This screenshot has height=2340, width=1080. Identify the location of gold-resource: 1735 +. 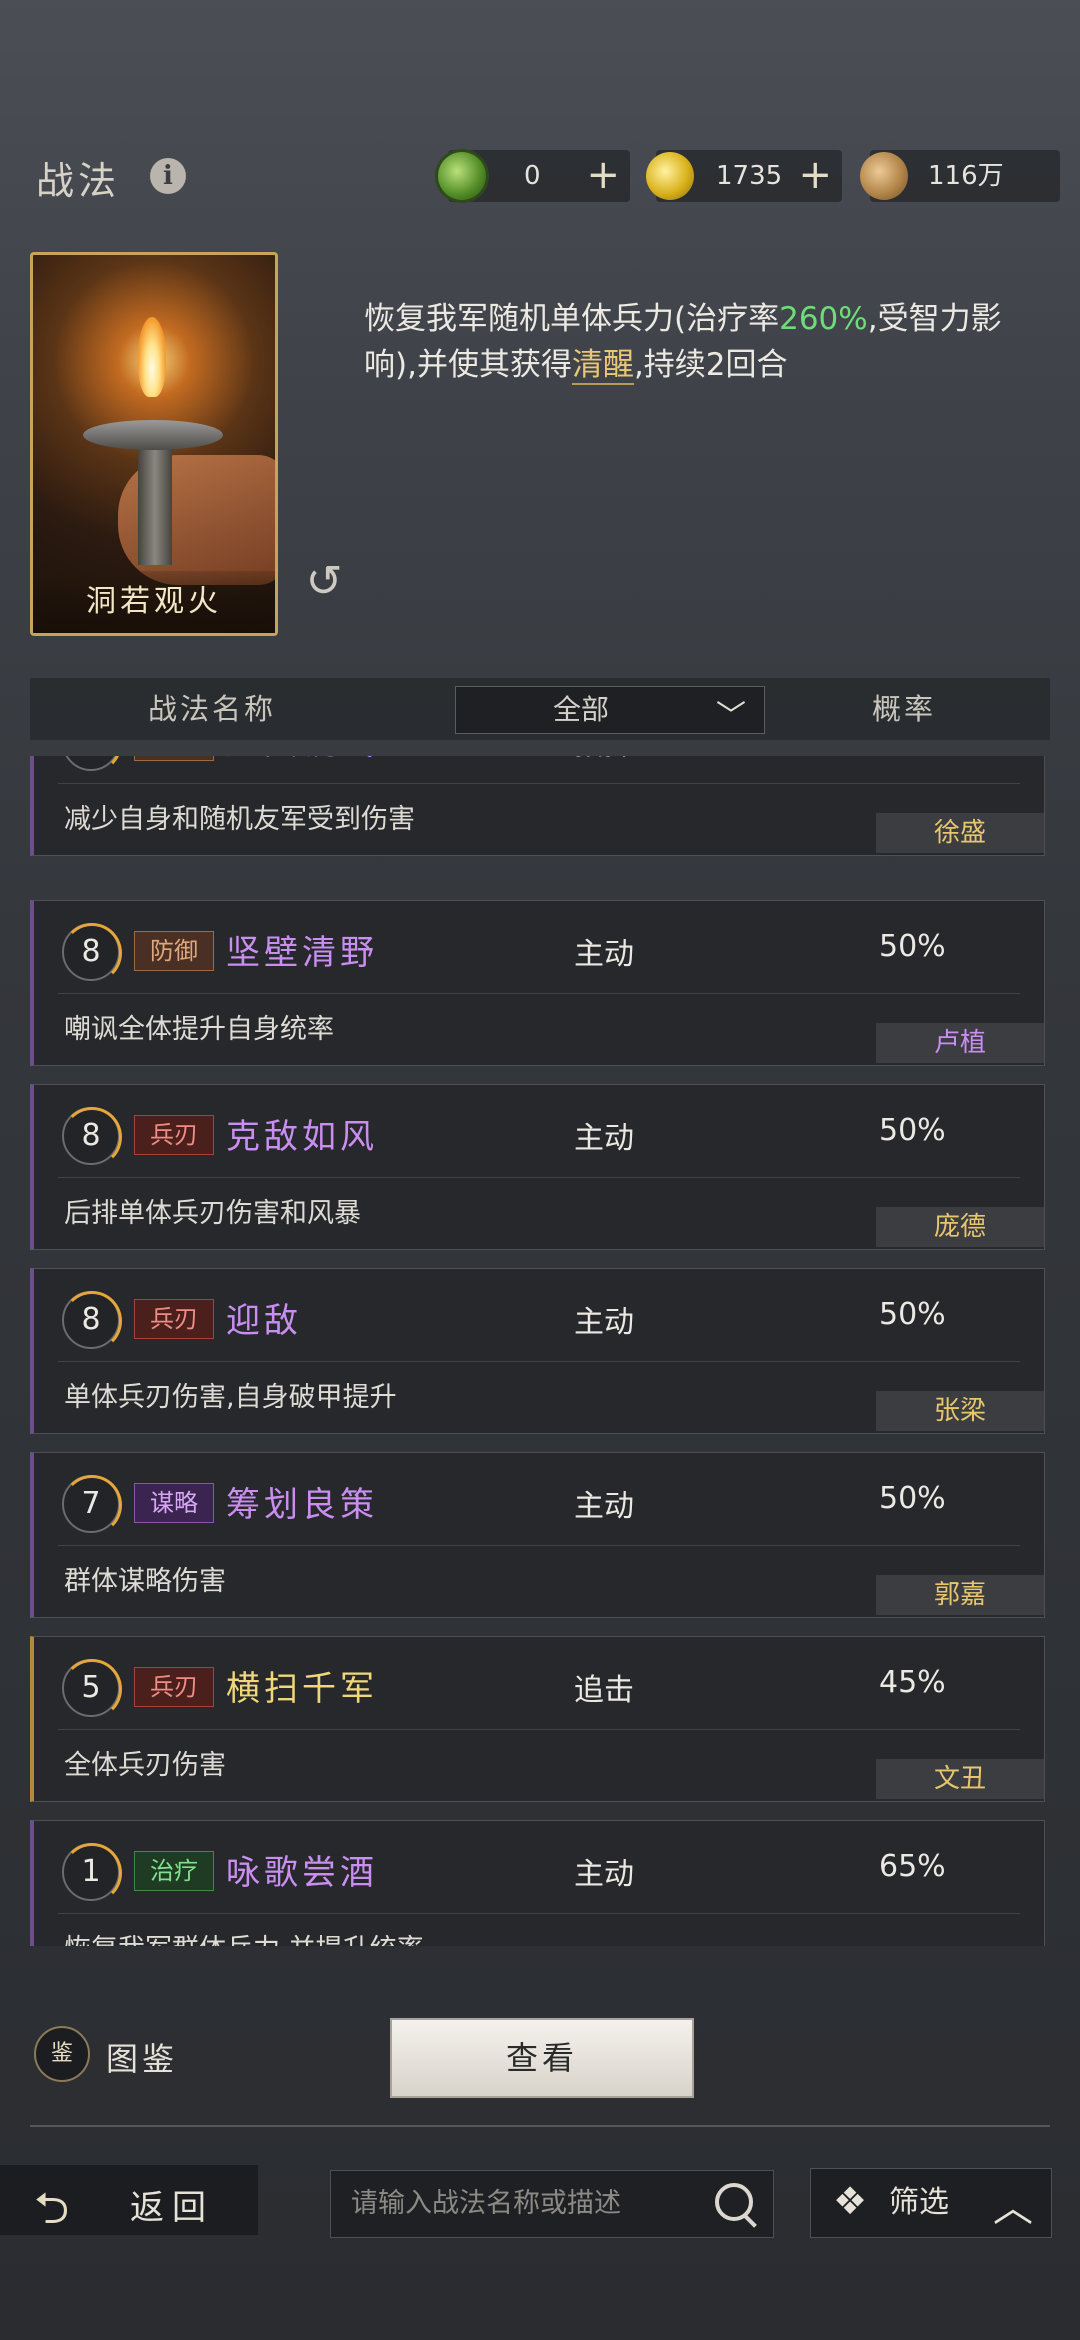
(744, 176).